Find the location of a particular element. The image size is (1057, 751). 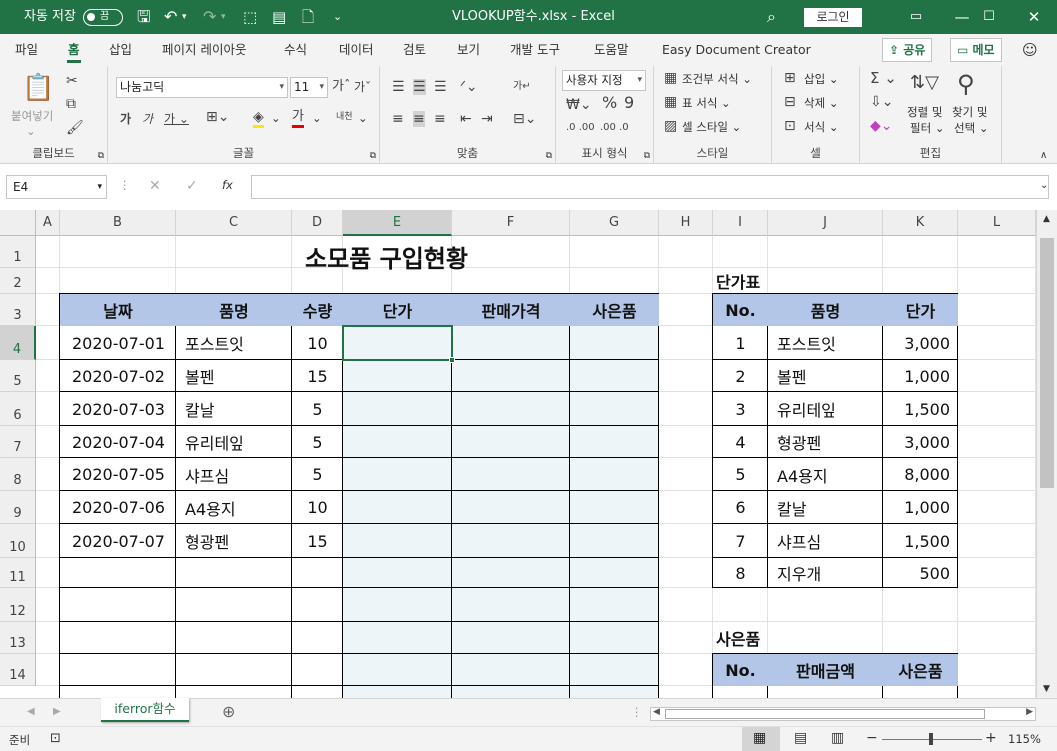

row-header-10: 10 is located at coordinates (18, 541).